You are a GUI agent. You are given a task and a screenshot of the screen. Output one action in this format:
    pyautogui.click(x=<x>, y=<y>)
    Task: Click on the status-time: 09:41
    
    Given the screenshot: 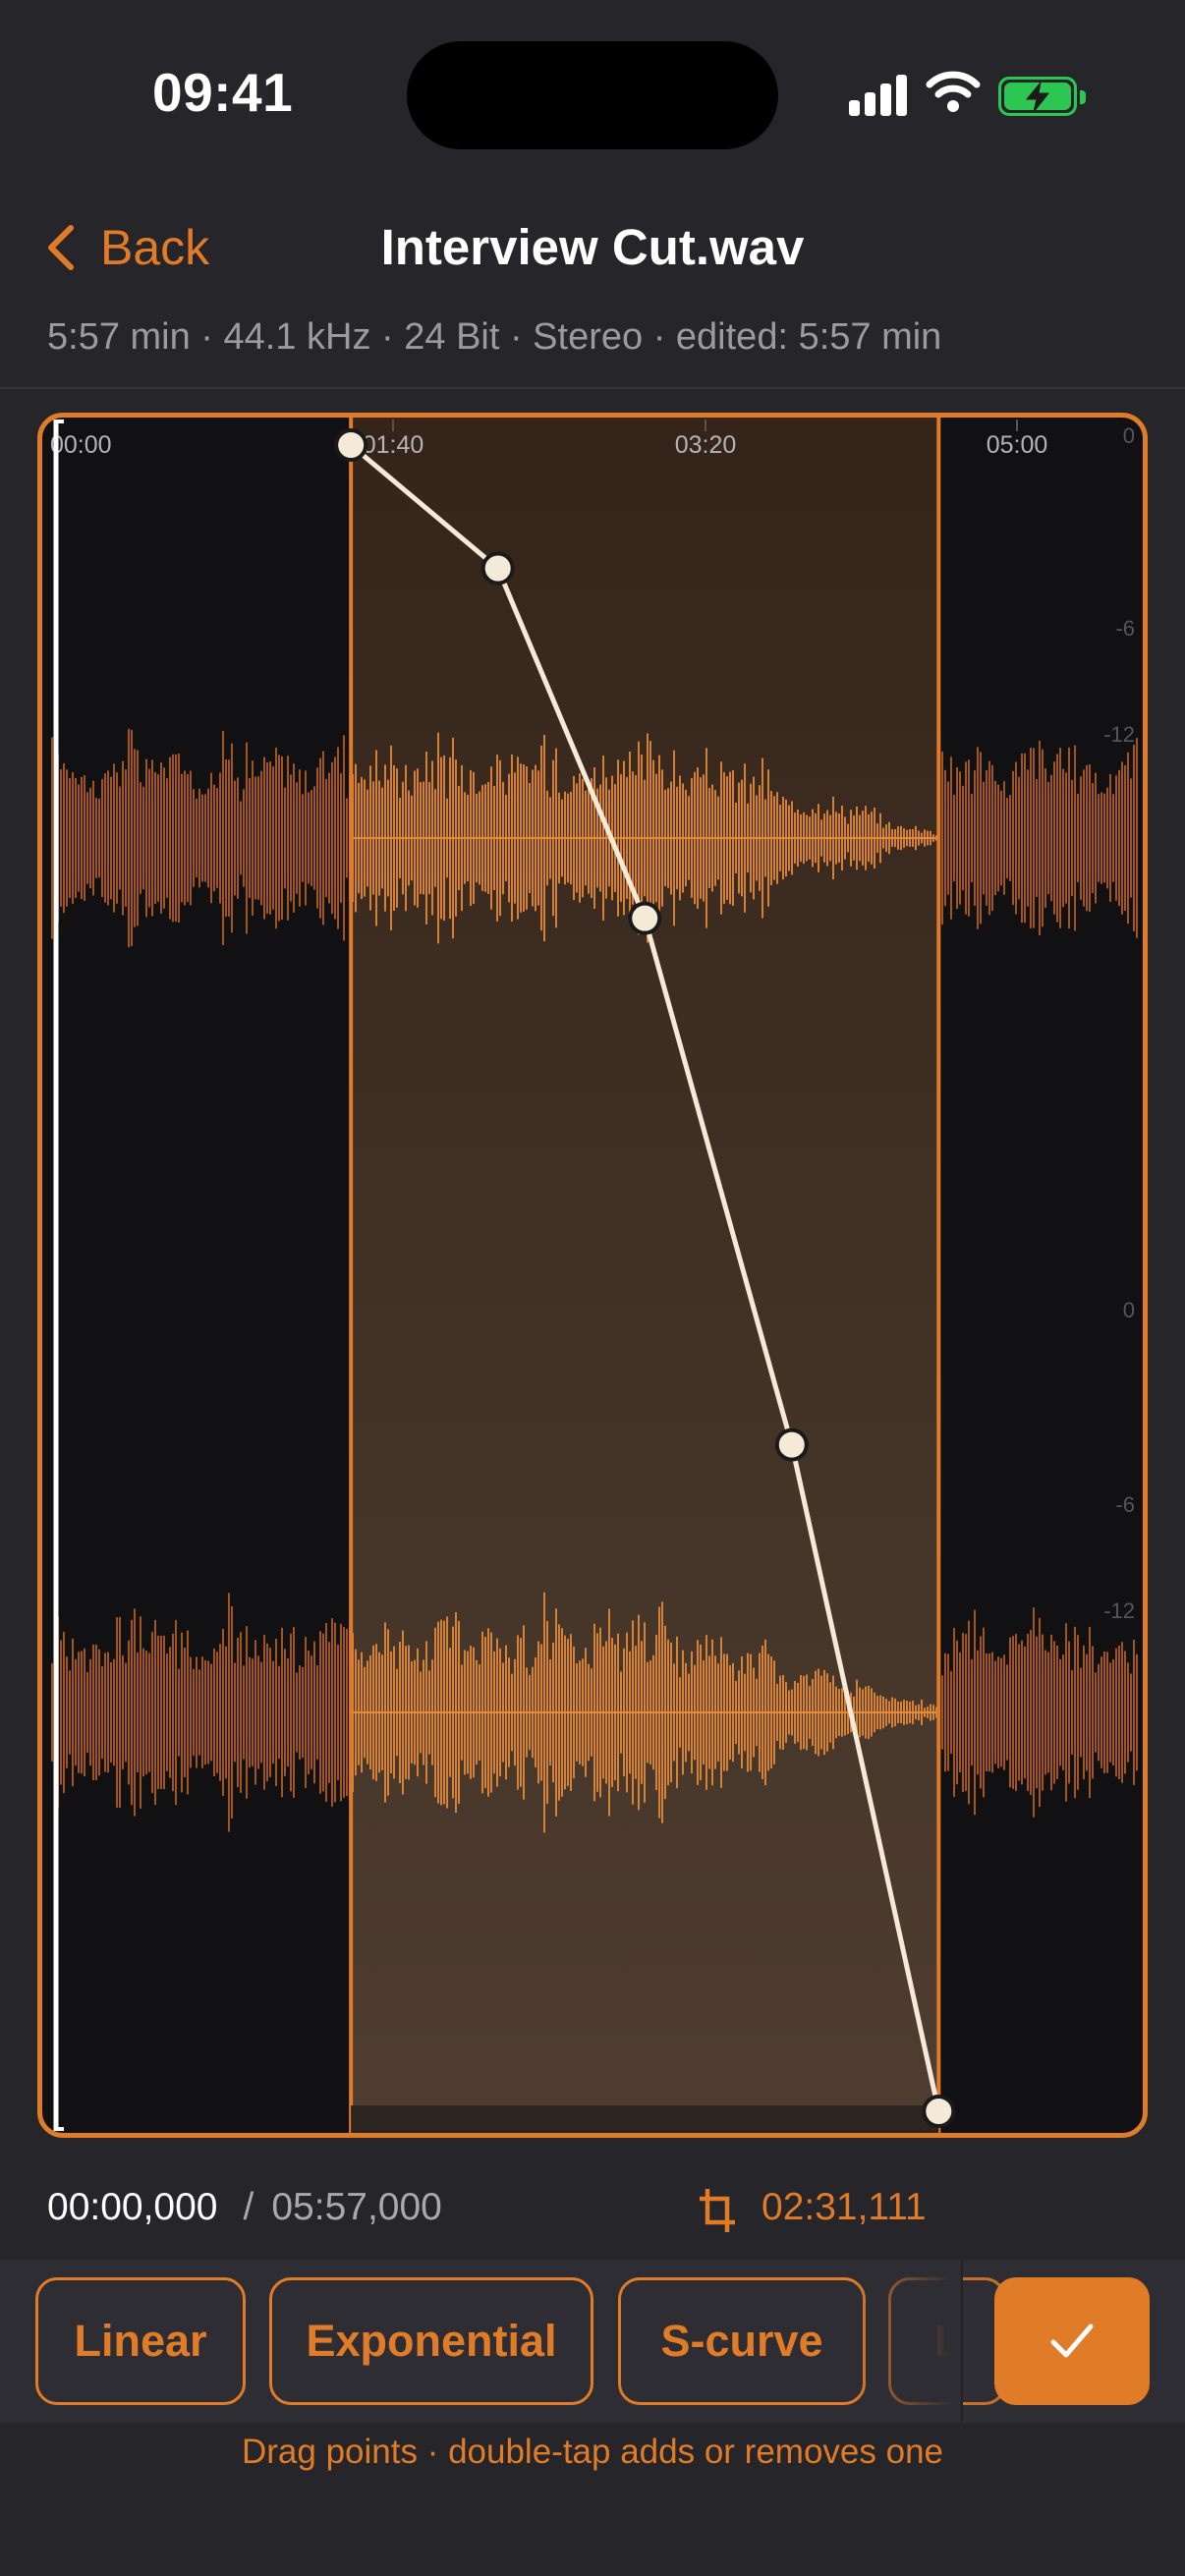 What is the action you would take?
    pyautogui.click(x=223, y=92)
    